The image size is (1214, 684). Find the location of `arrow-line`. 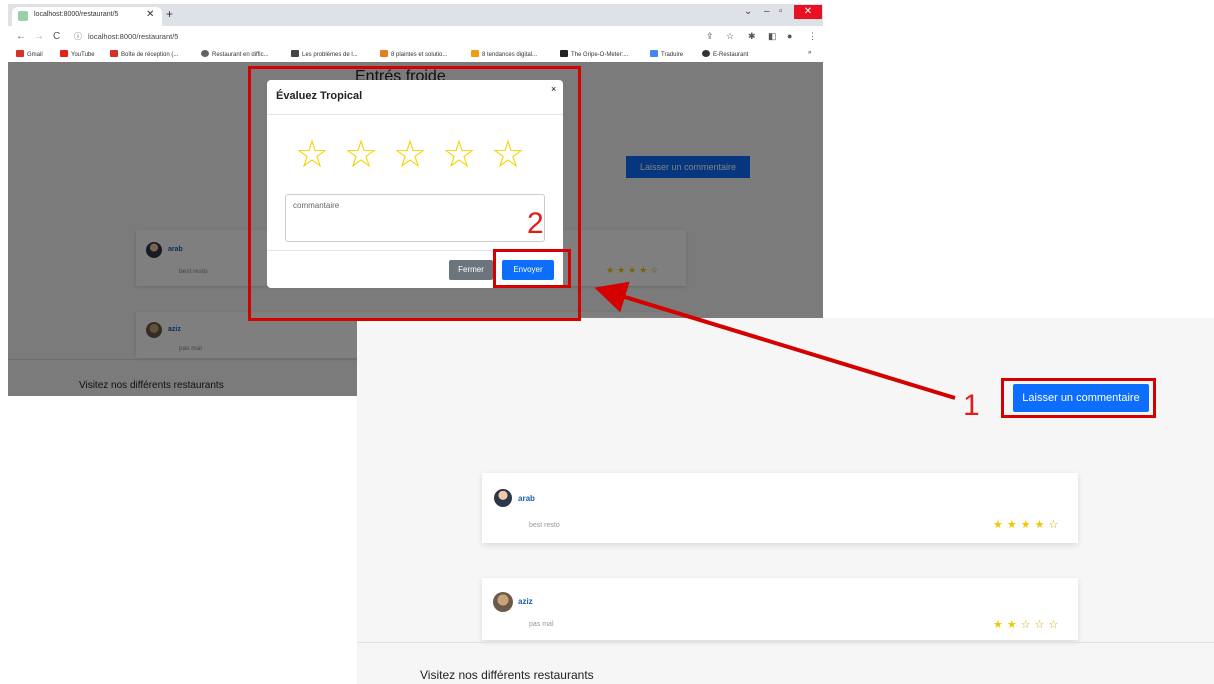

arrow-line is located at coordinates (775, 340).